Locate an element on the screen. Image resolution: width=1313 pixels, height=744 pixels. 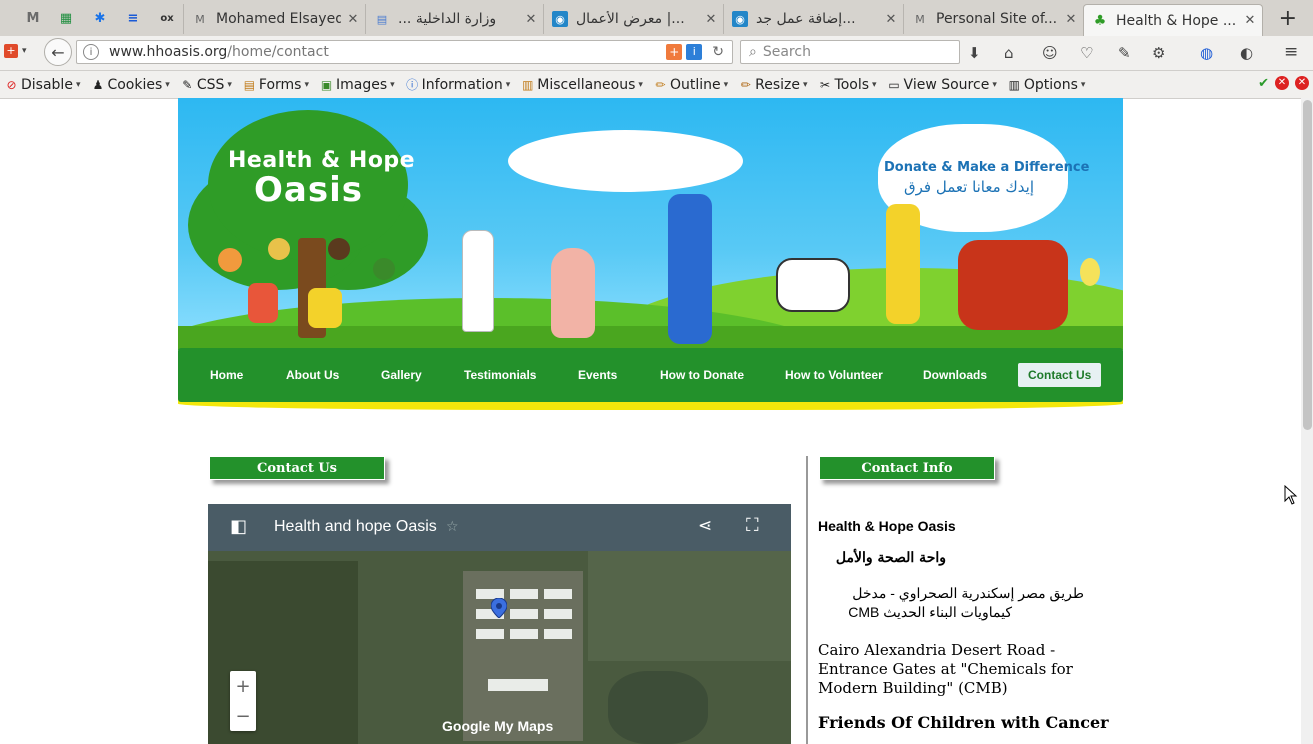
character-duck is located at coordinates (1090, 272).